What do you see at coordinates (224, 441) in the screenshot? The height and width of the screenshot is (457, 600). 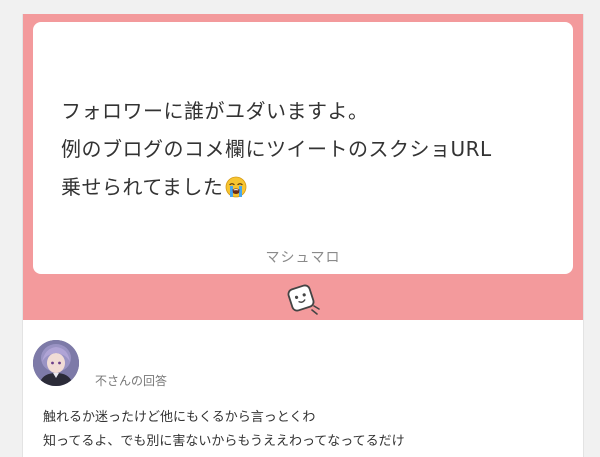 I see `answer-line-2: 知ってるよ、でも別に害ないからもうええわってなってるだけ` at bounding box center [224, 441].